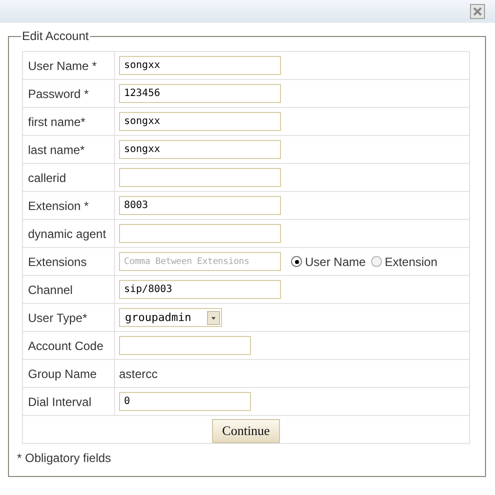  Describe the element at coordinates (68, 150) in the screenshot. I see `field-label: last name*` at that location.